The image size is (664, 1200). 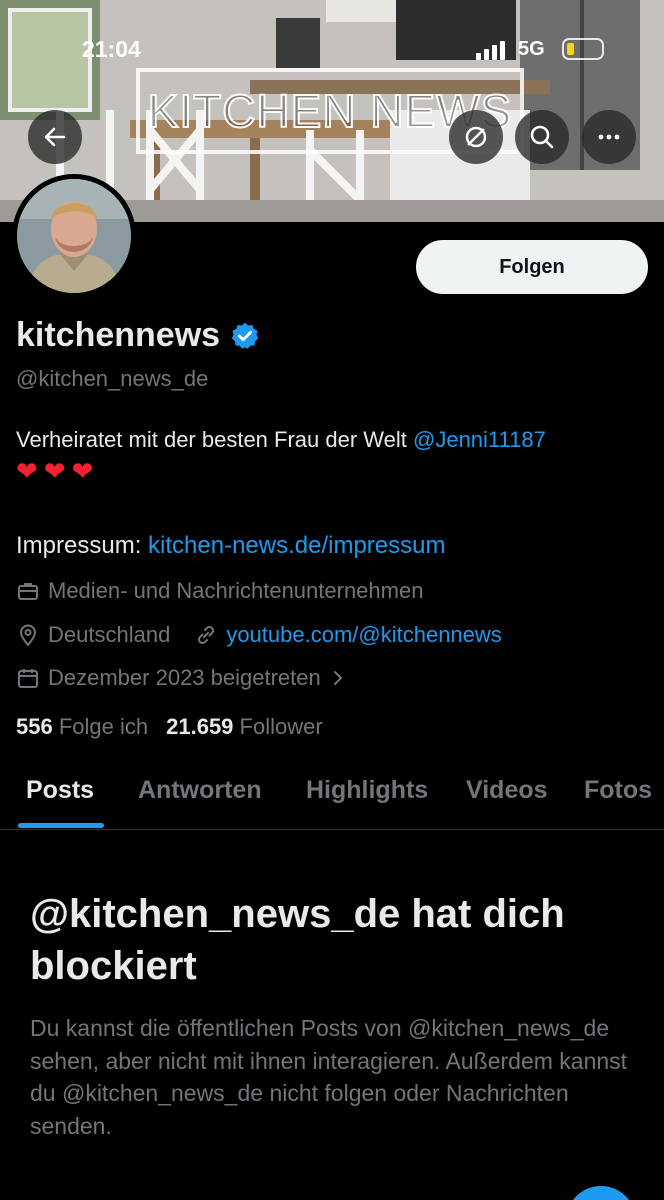 I want to click on blocked-title: @kitchen_news_de hat dich blockiert, so click(x=297, y=940).